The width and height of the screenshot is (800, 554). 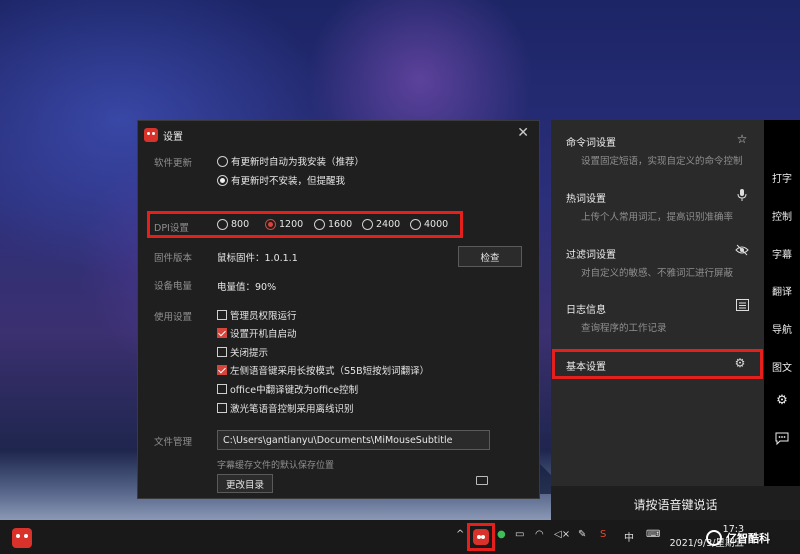 What do you see at coordinates (233, 224) in the screenshot?
I see `dpi-option-800: 800` at bounding box center [233, 224].